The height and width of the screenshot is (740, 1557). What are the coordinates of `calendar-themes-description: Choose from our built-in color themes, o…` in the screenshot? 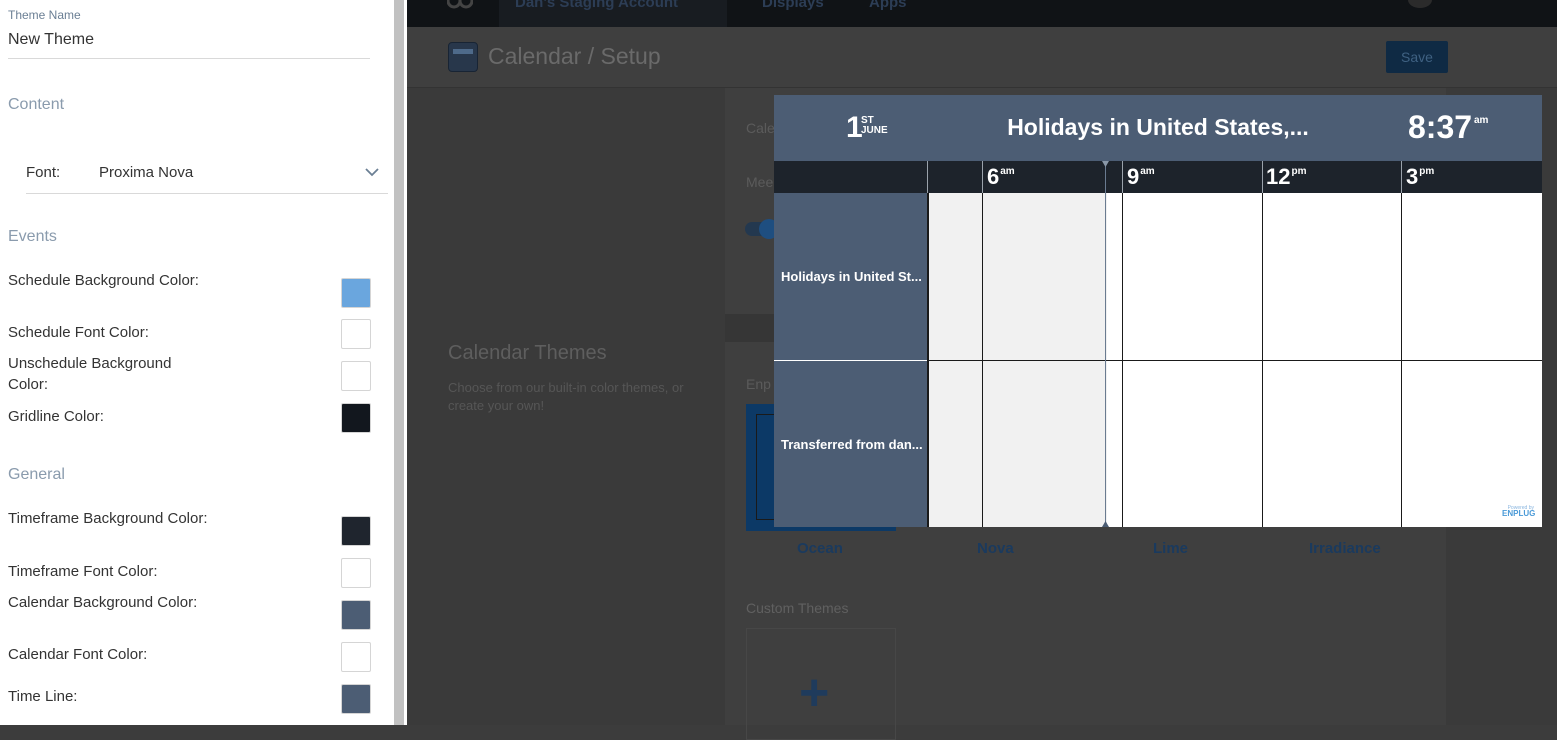 It's located at (566, 396).